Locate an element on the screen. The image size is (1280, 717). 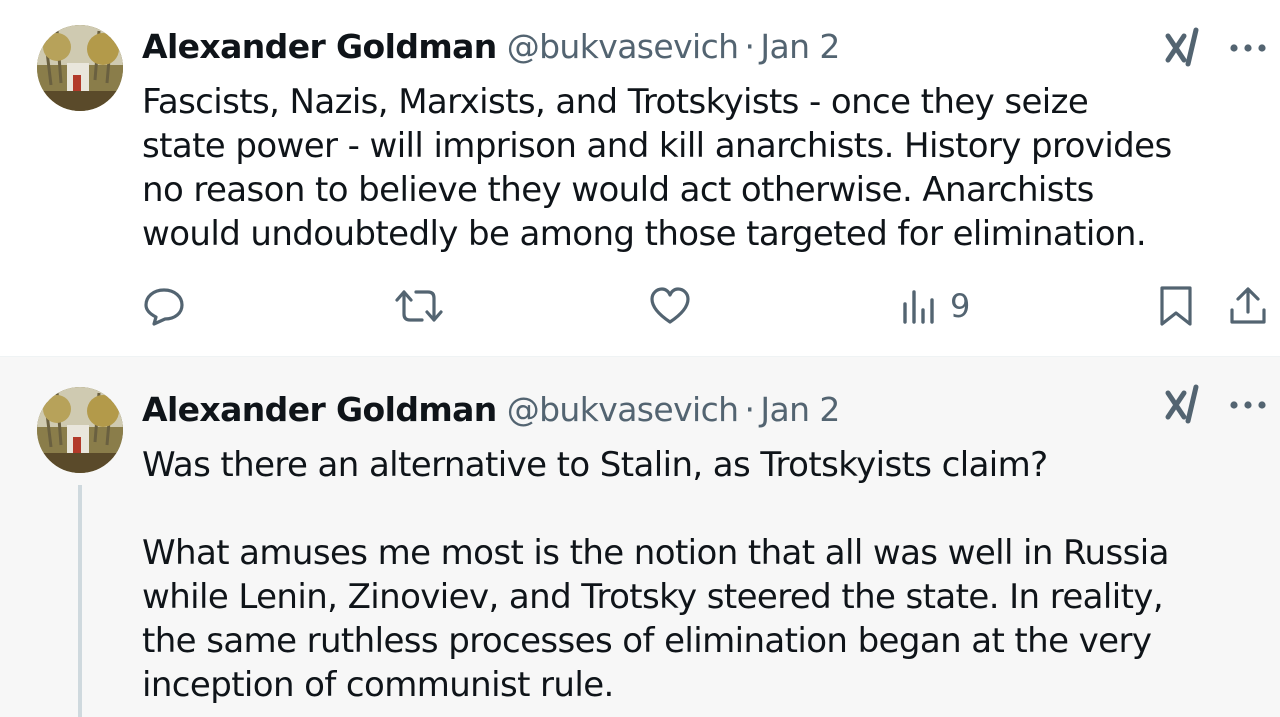
retweet-button is located at coordinates (419, 306).